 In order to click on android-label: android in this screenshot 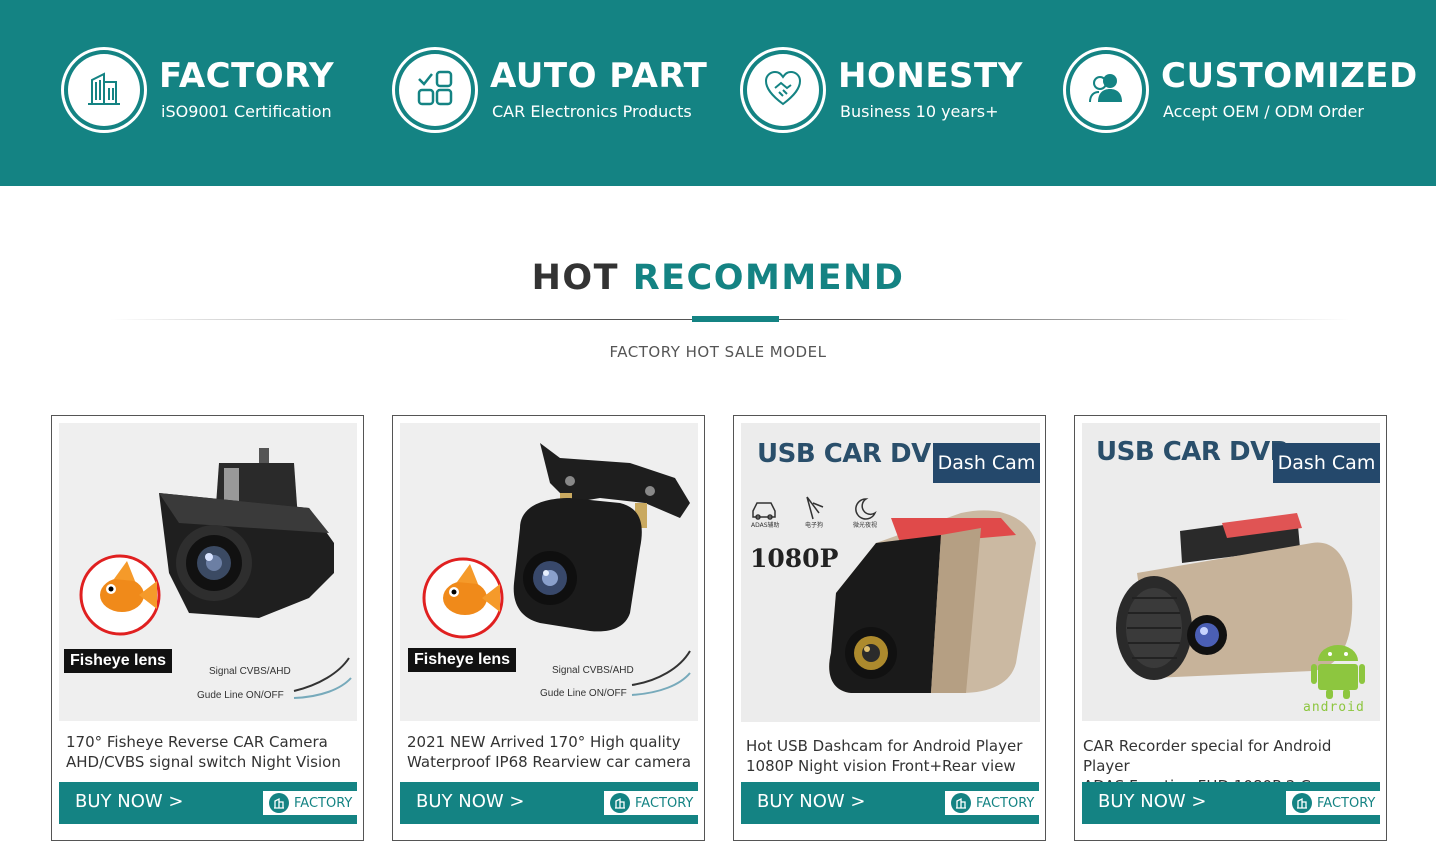, I will do `click(1334, 707)`.